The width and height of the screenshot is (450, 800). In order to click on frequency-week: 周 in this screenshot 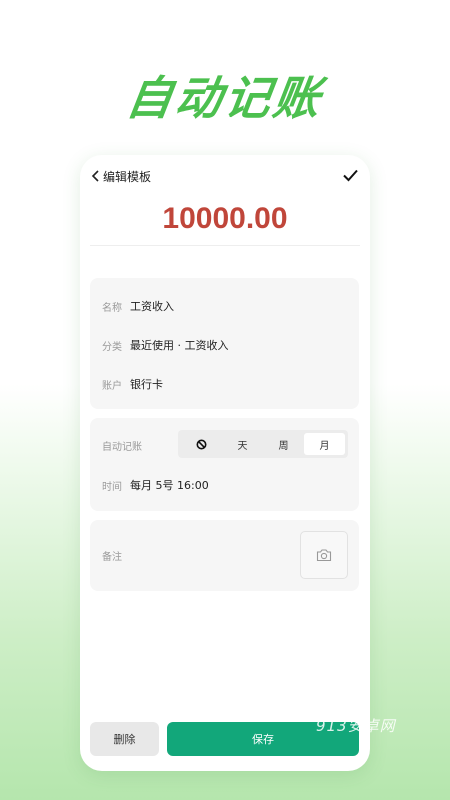, I will do `click(283, 444)`.